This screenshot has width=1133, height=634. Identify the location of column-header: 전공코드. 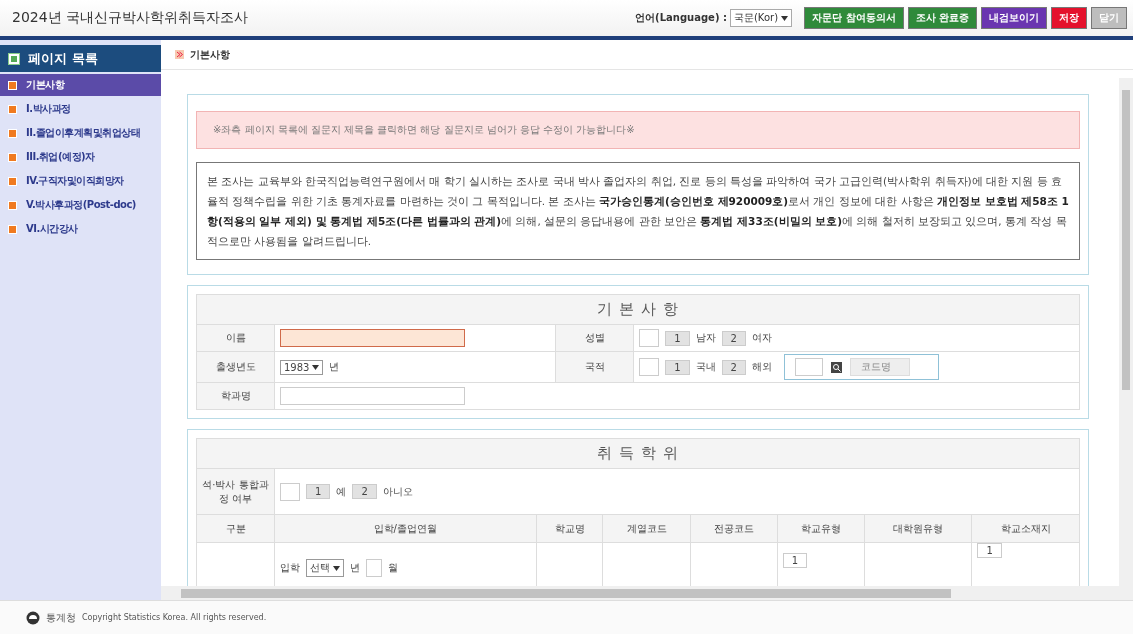
(734, 528).